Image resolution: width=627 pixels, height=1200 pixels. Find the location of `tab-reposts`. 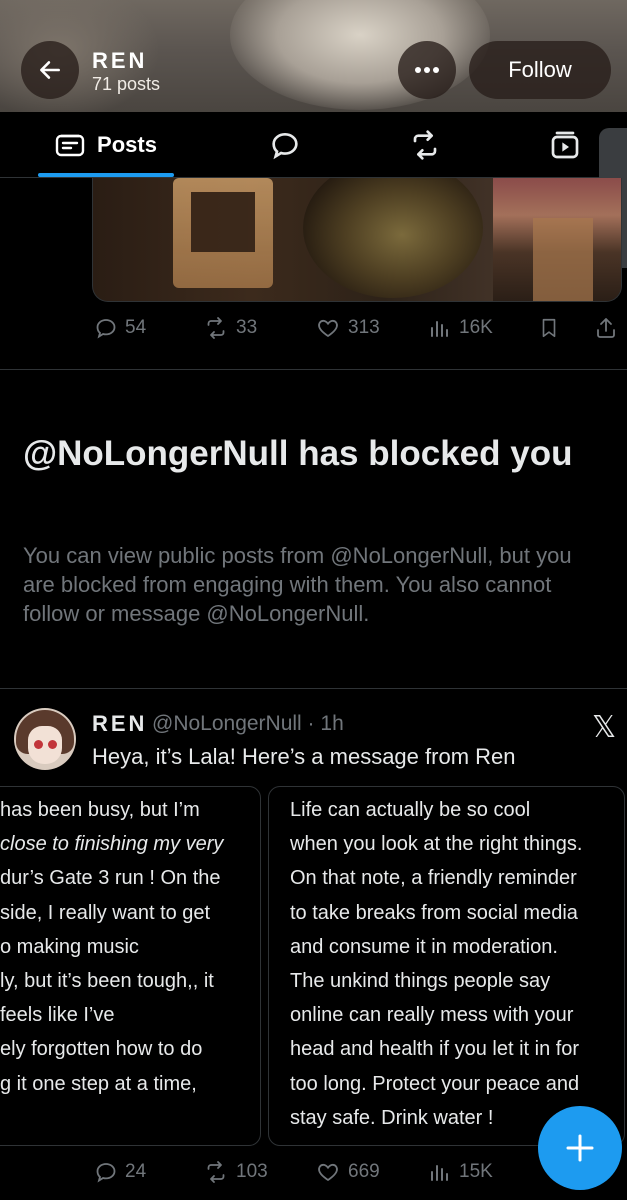

tab-reposts is located at coordinates (425, 145).